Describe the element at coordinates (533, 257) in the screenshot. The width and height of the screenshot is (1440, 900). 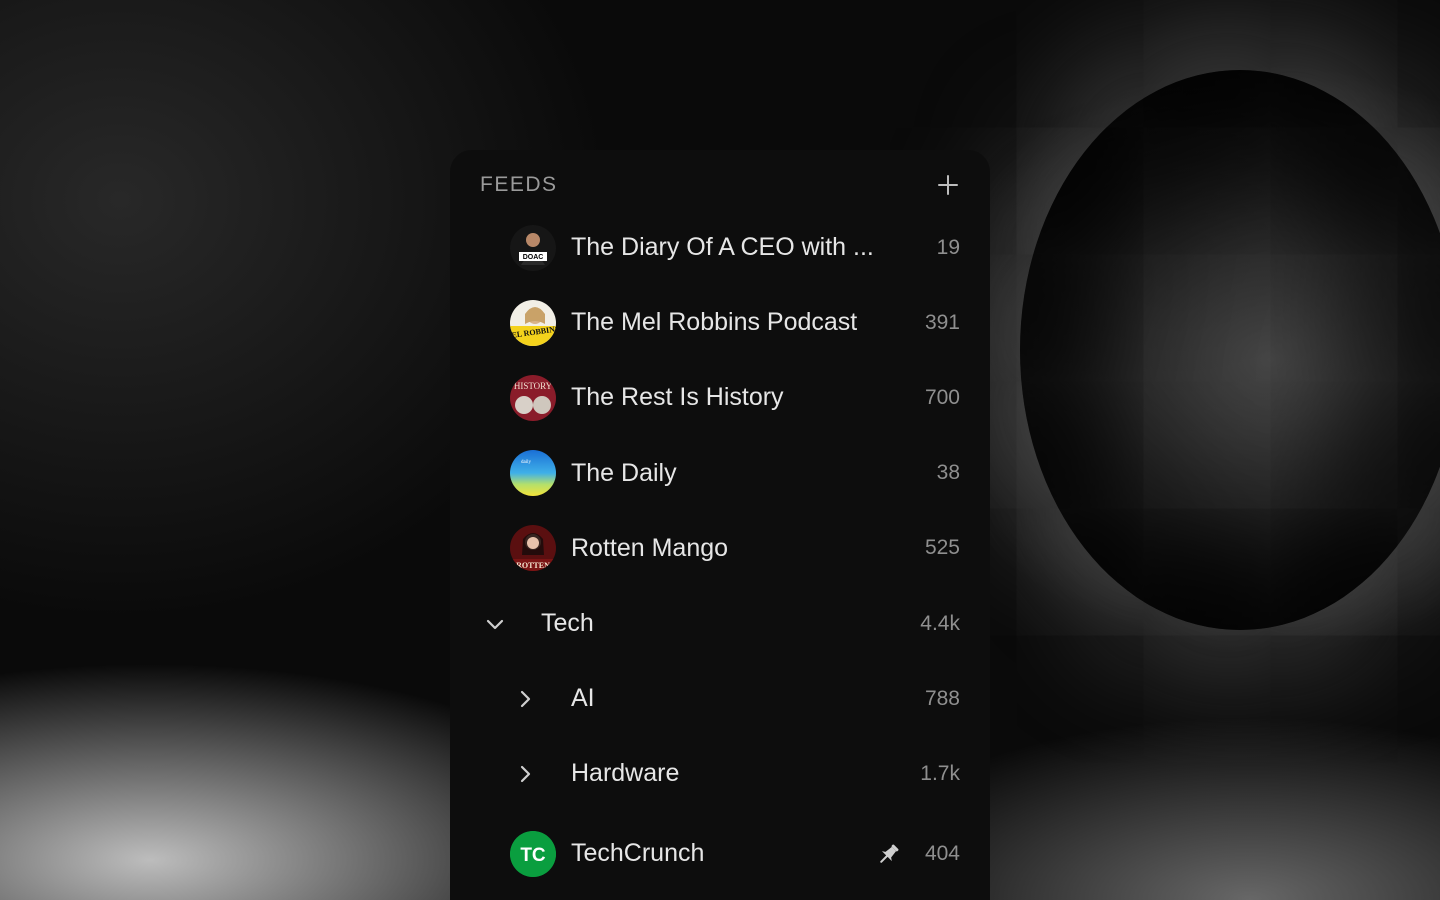
I see `avatar-text: DOAC` at that location.